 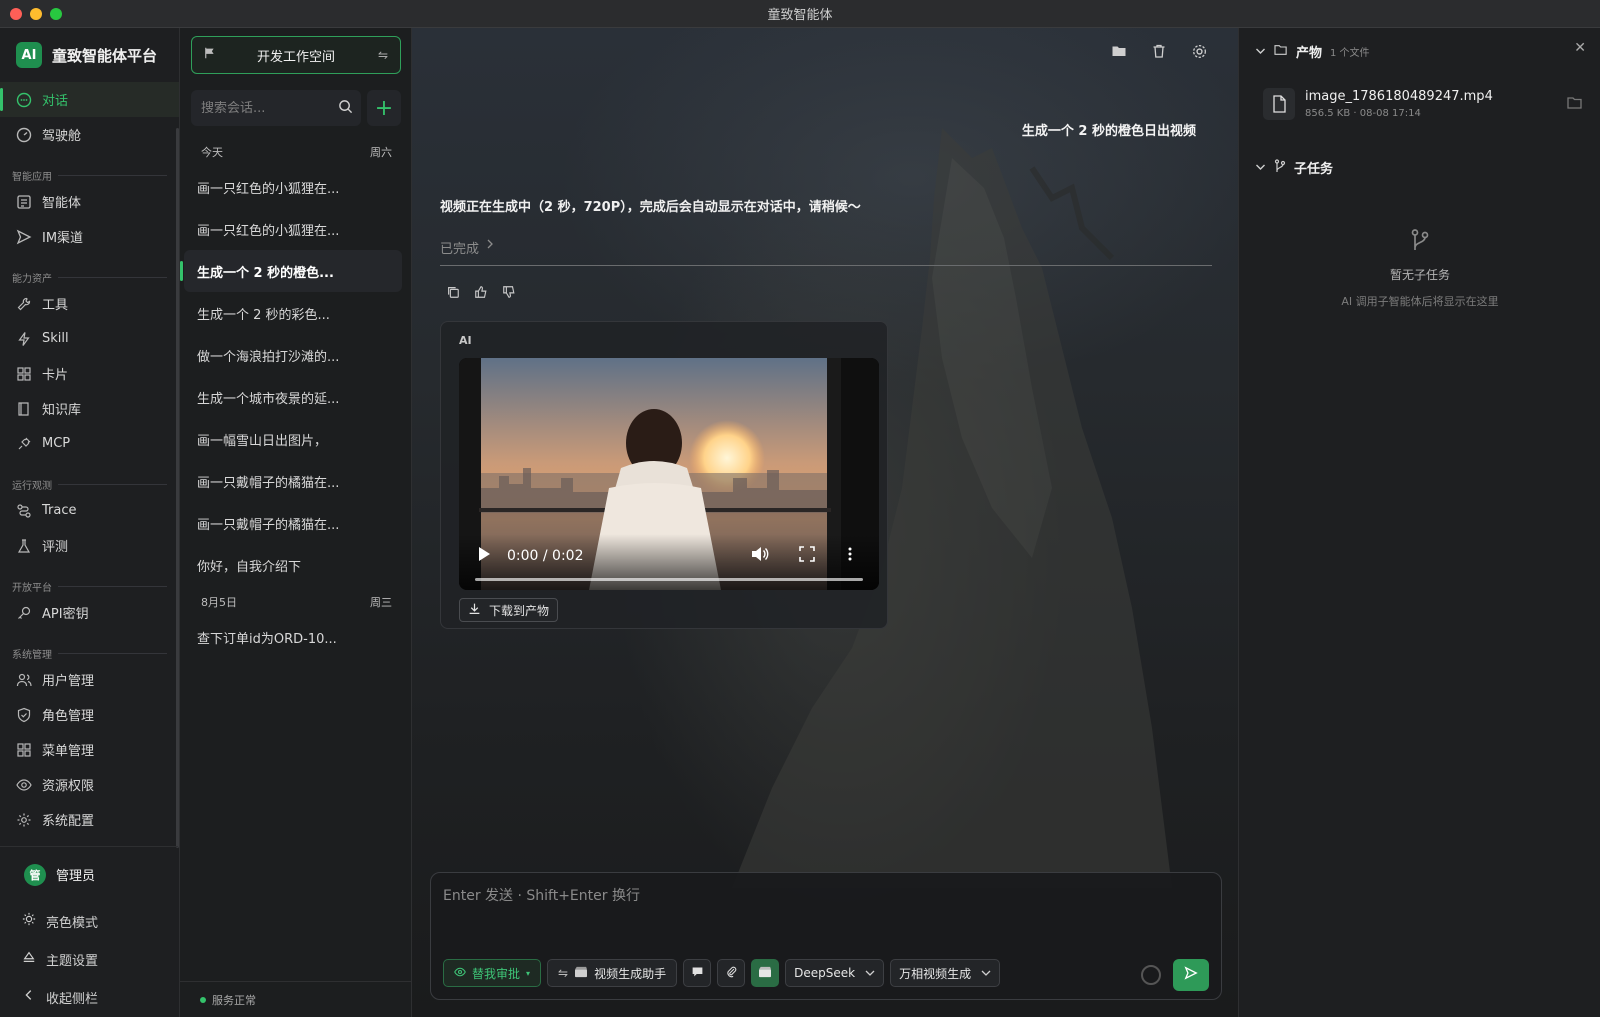 I want to click on user-message: 生成一个 2 秒的橙色日出视频, so click(x=1108, y=131).